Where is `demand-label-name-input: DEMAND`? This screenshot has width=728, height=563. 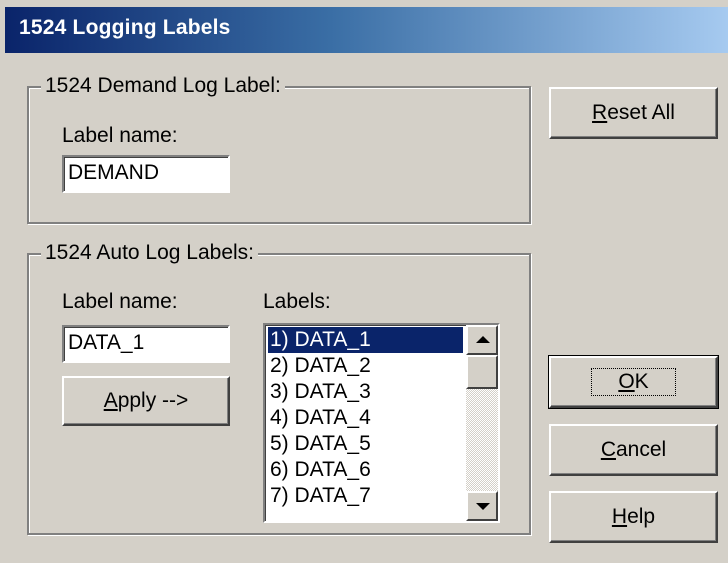 demand-label-name-input: DEMAND is located at coordinates (146, 174).